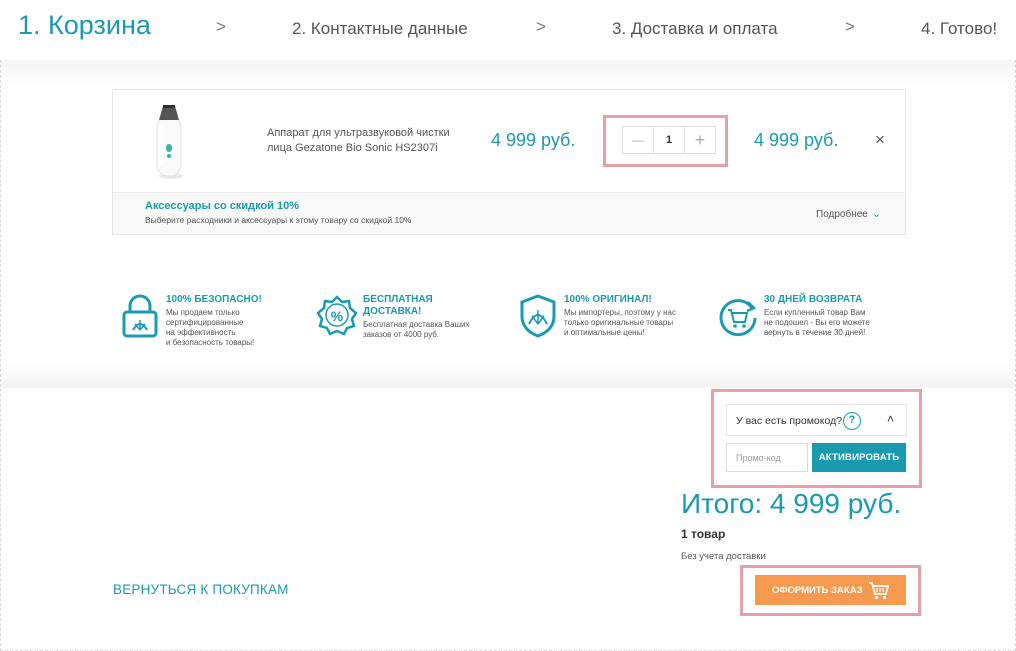 The width and height of the screenshot is (1016, 651). I want to click on feature-text: сертифицированные, so click(205, 322).